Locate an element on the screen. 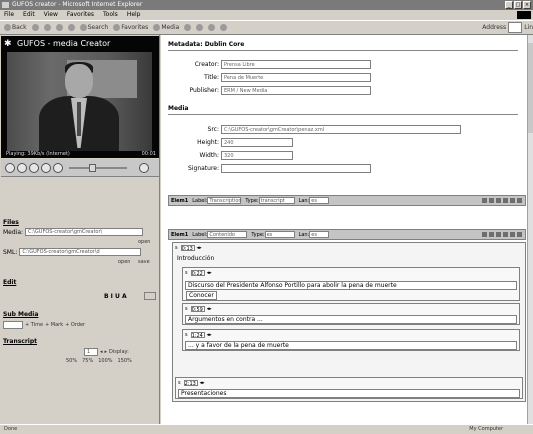 The image size is (533, 434). add-order-button: + Order is located at coordinates (75, 325).